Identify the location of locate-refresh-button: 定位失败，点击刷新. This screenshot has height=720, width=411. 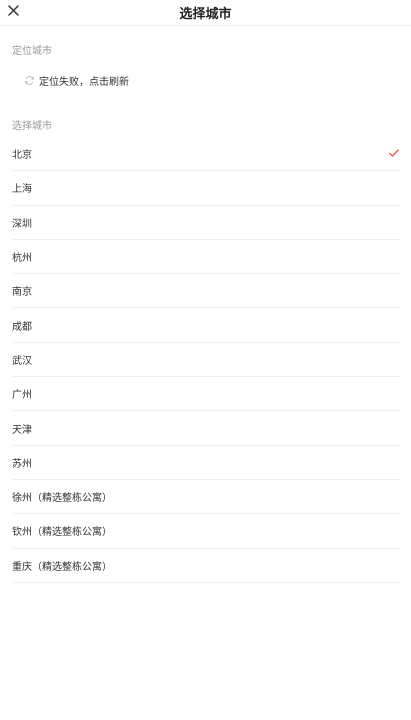
(76, 80).